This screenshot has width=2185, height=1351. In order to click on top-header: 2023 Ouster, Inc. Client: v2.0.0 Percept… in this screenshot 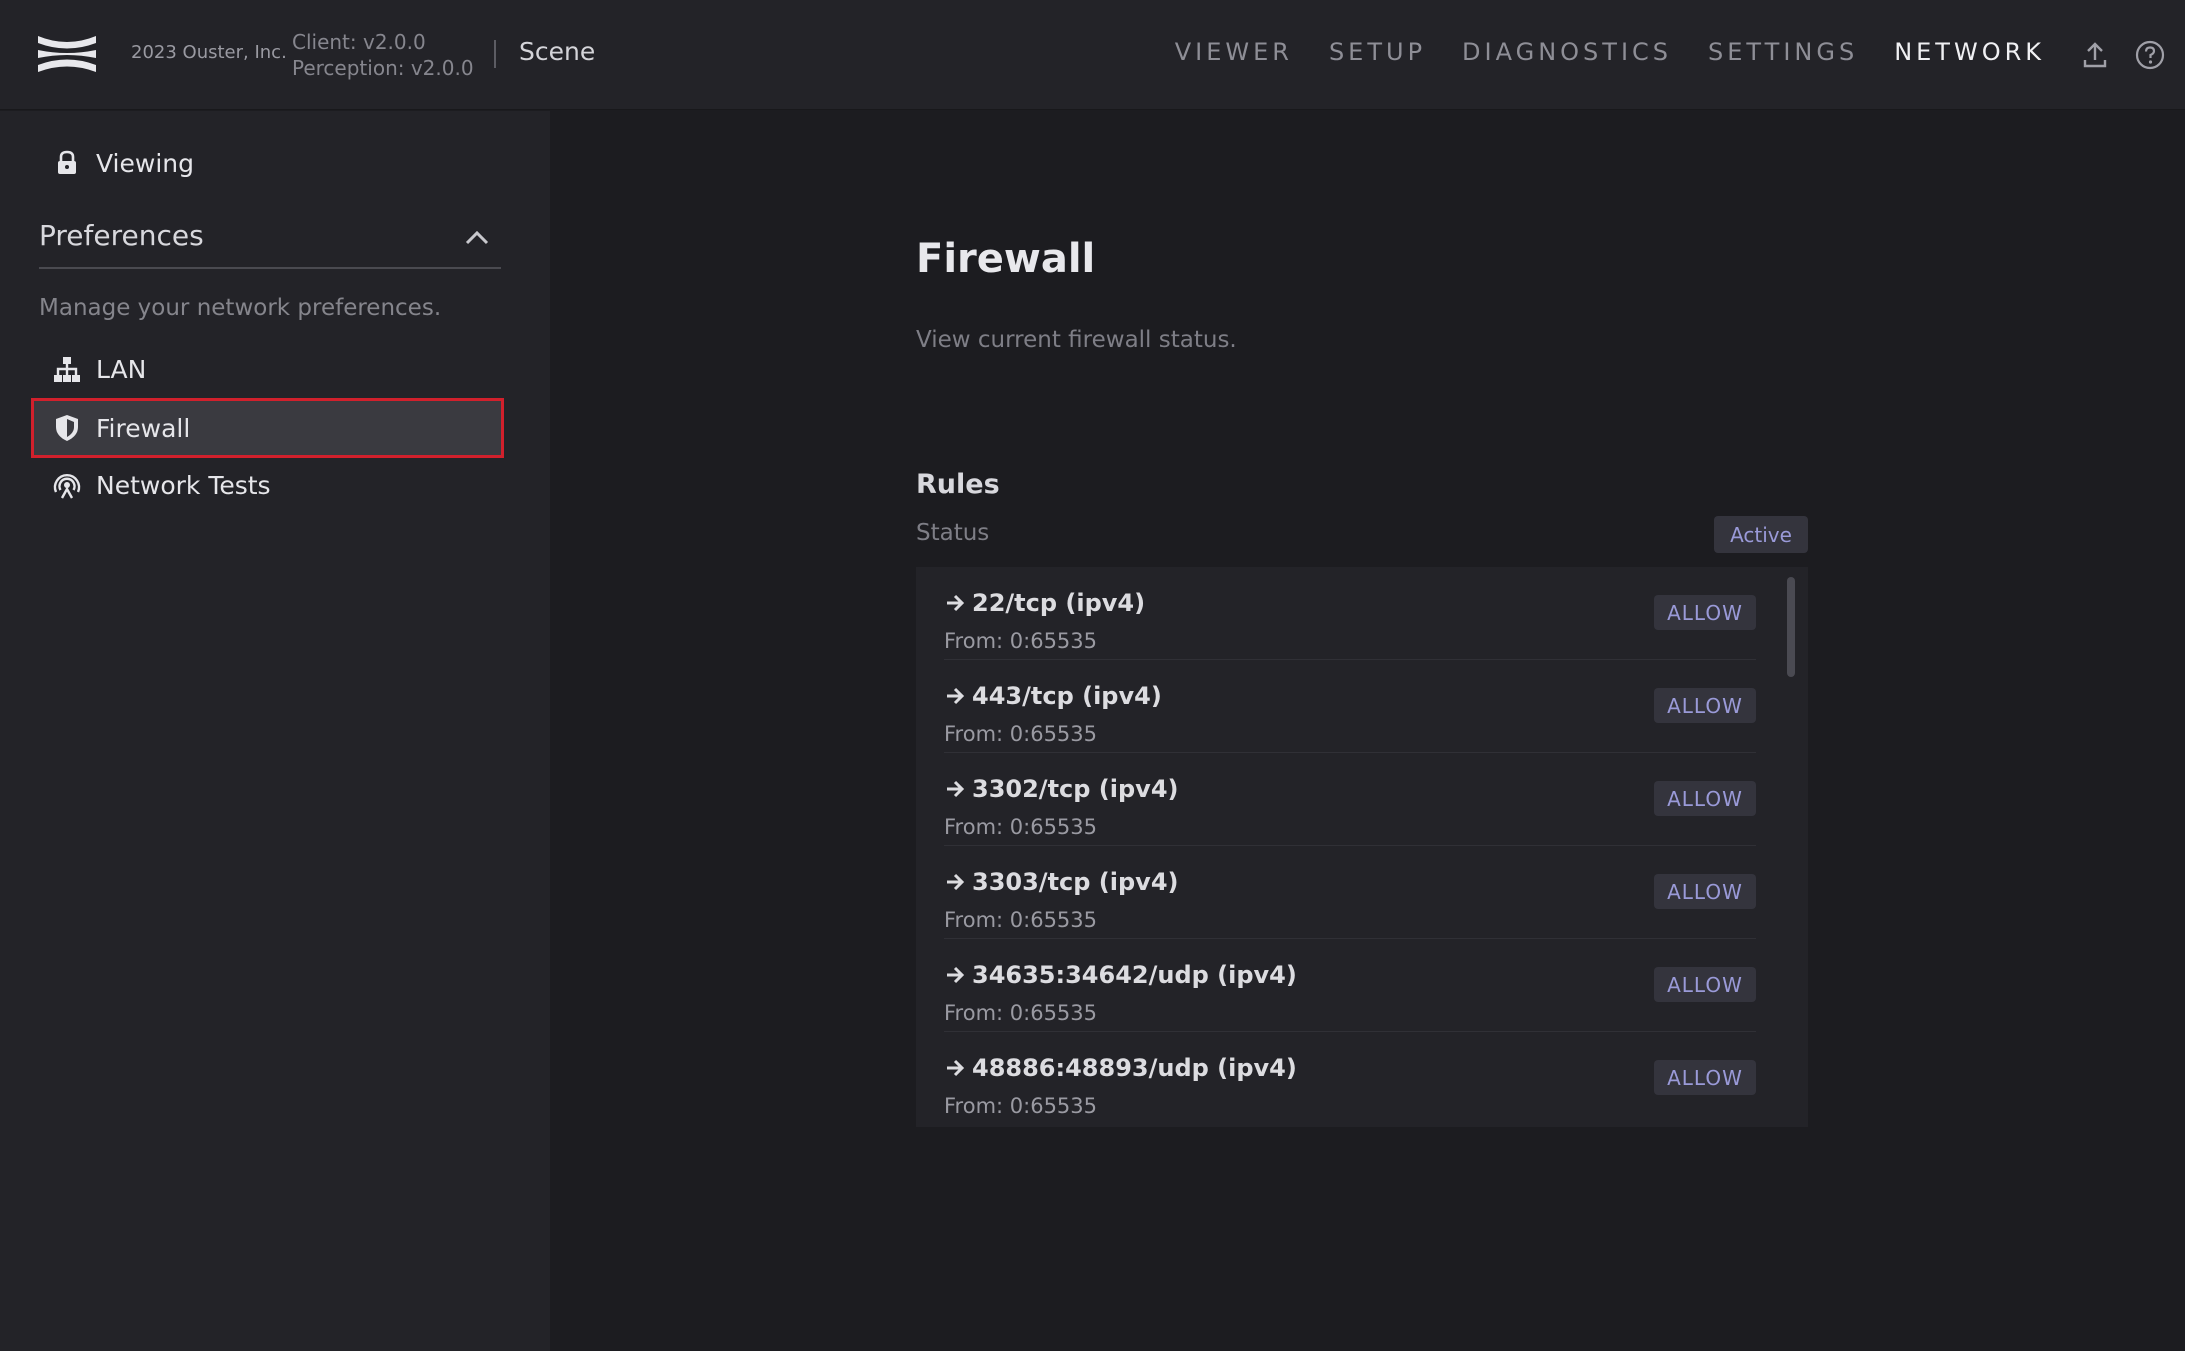, I will do `click(1092, 55)`.